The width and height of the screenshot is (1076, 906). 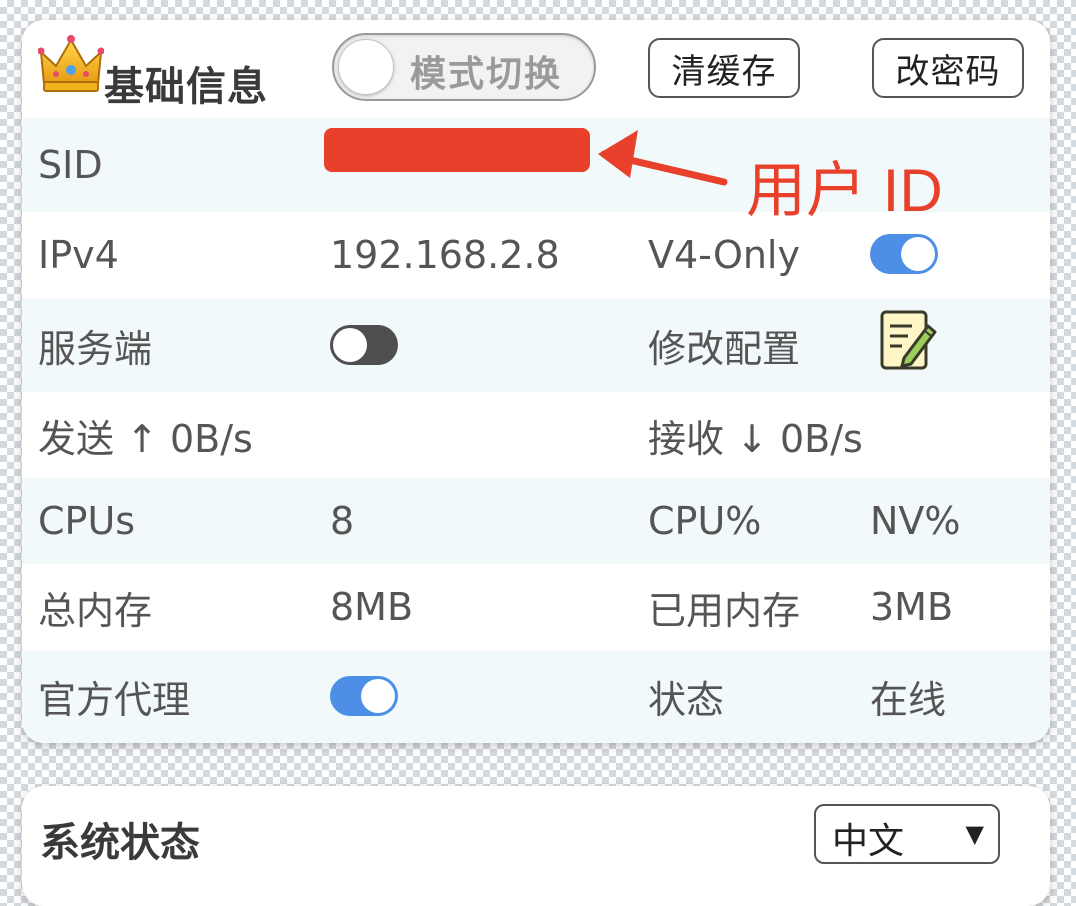 What do you see at coordinates (145, 438) in the screenshot?
I see `send-rate: 发送 ↑ 0B/s` at bounding box center [145, 438].